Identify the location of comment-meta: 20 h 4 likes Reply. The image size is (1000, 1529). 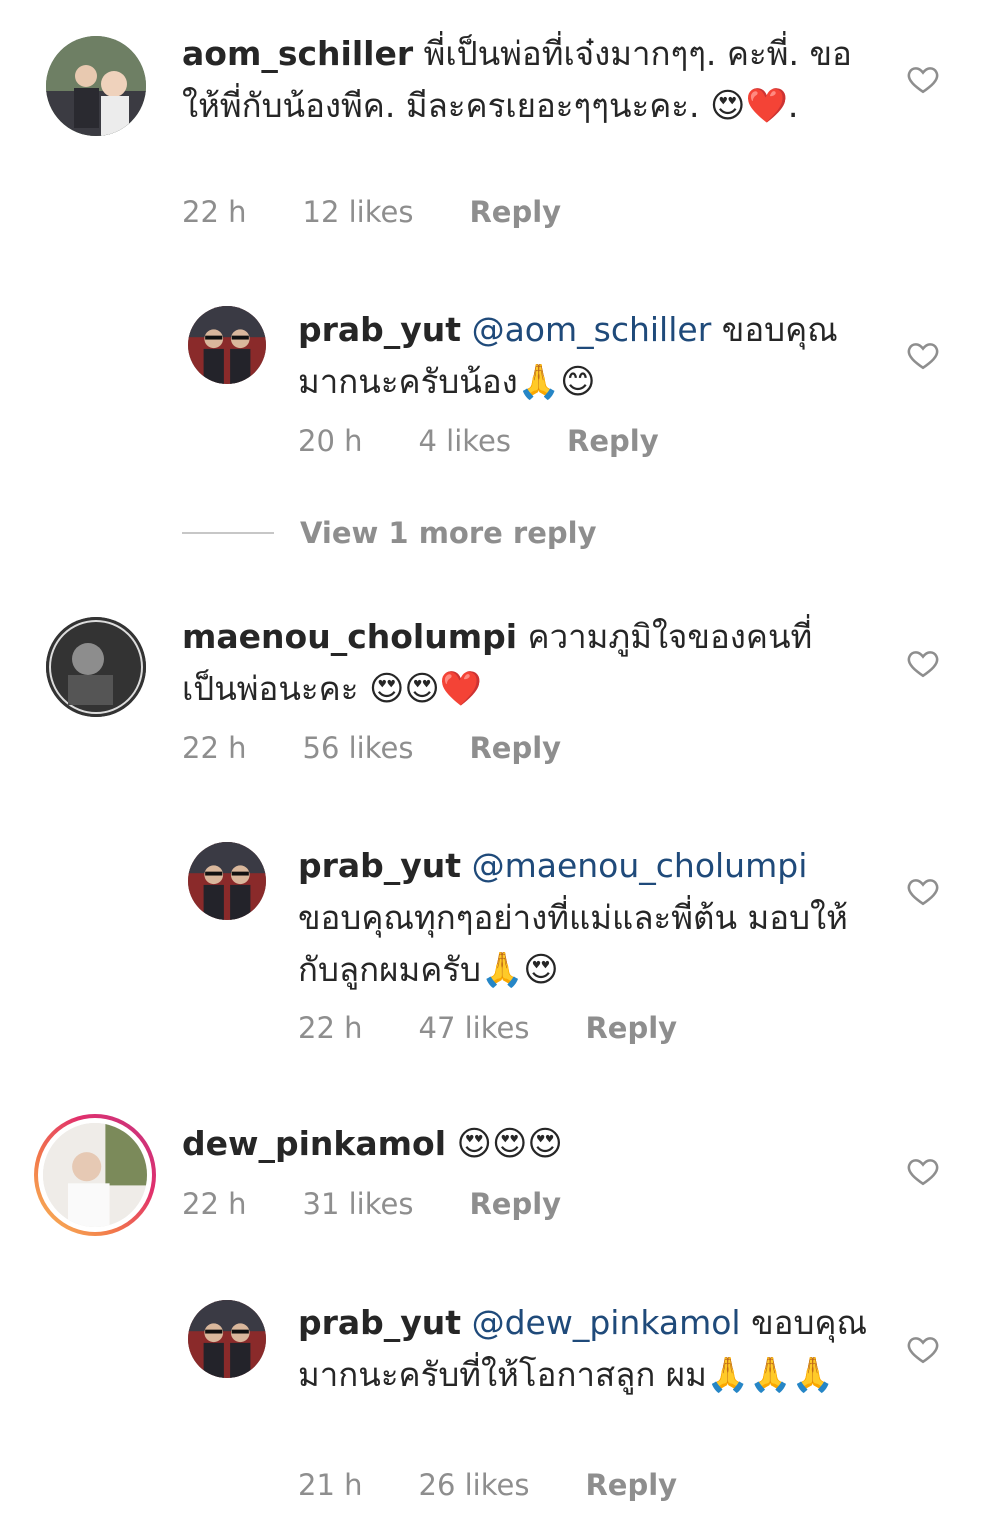
(506, 441).